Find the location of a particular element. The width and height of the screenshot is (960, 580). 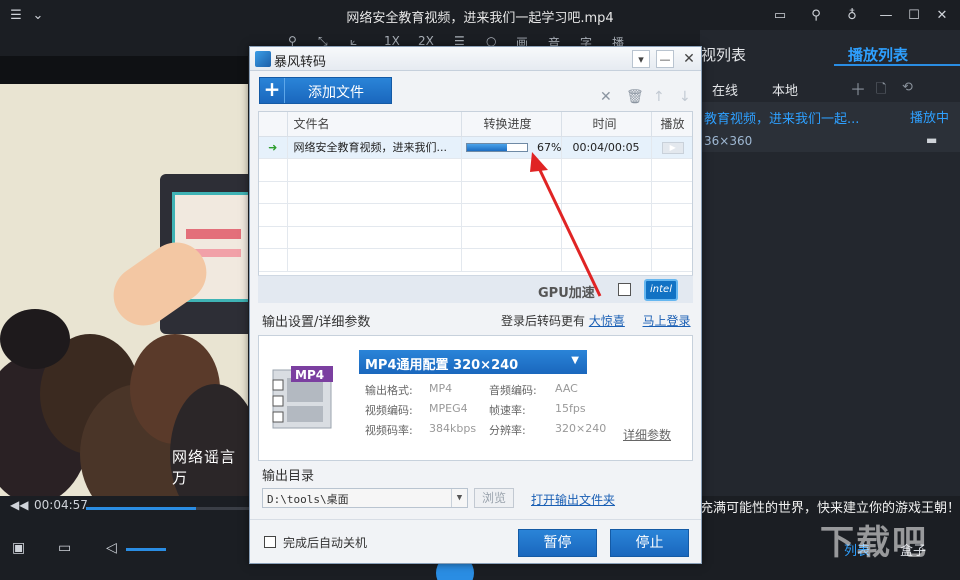

config-select-value: MP4通用配置 320×240 is located at coordinates (442, 365).